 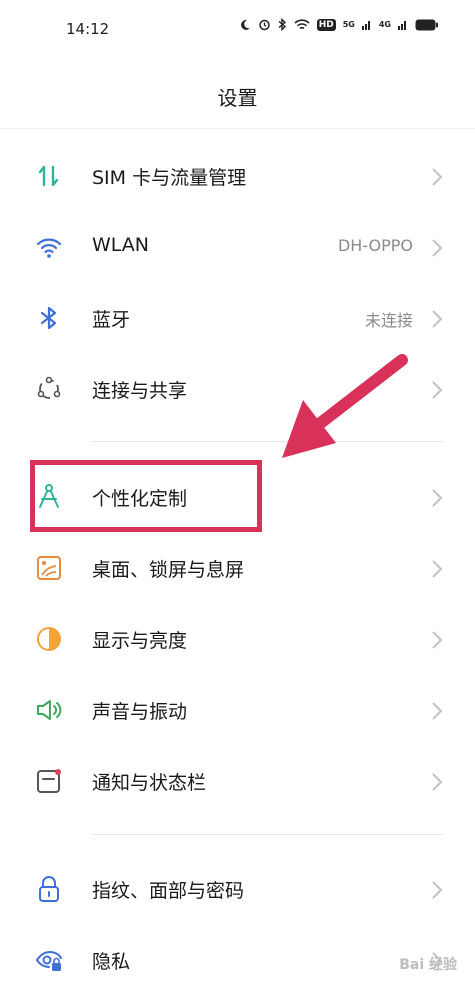 I want to click on settings-item-value: 未连接, so click(x=388, y=320).